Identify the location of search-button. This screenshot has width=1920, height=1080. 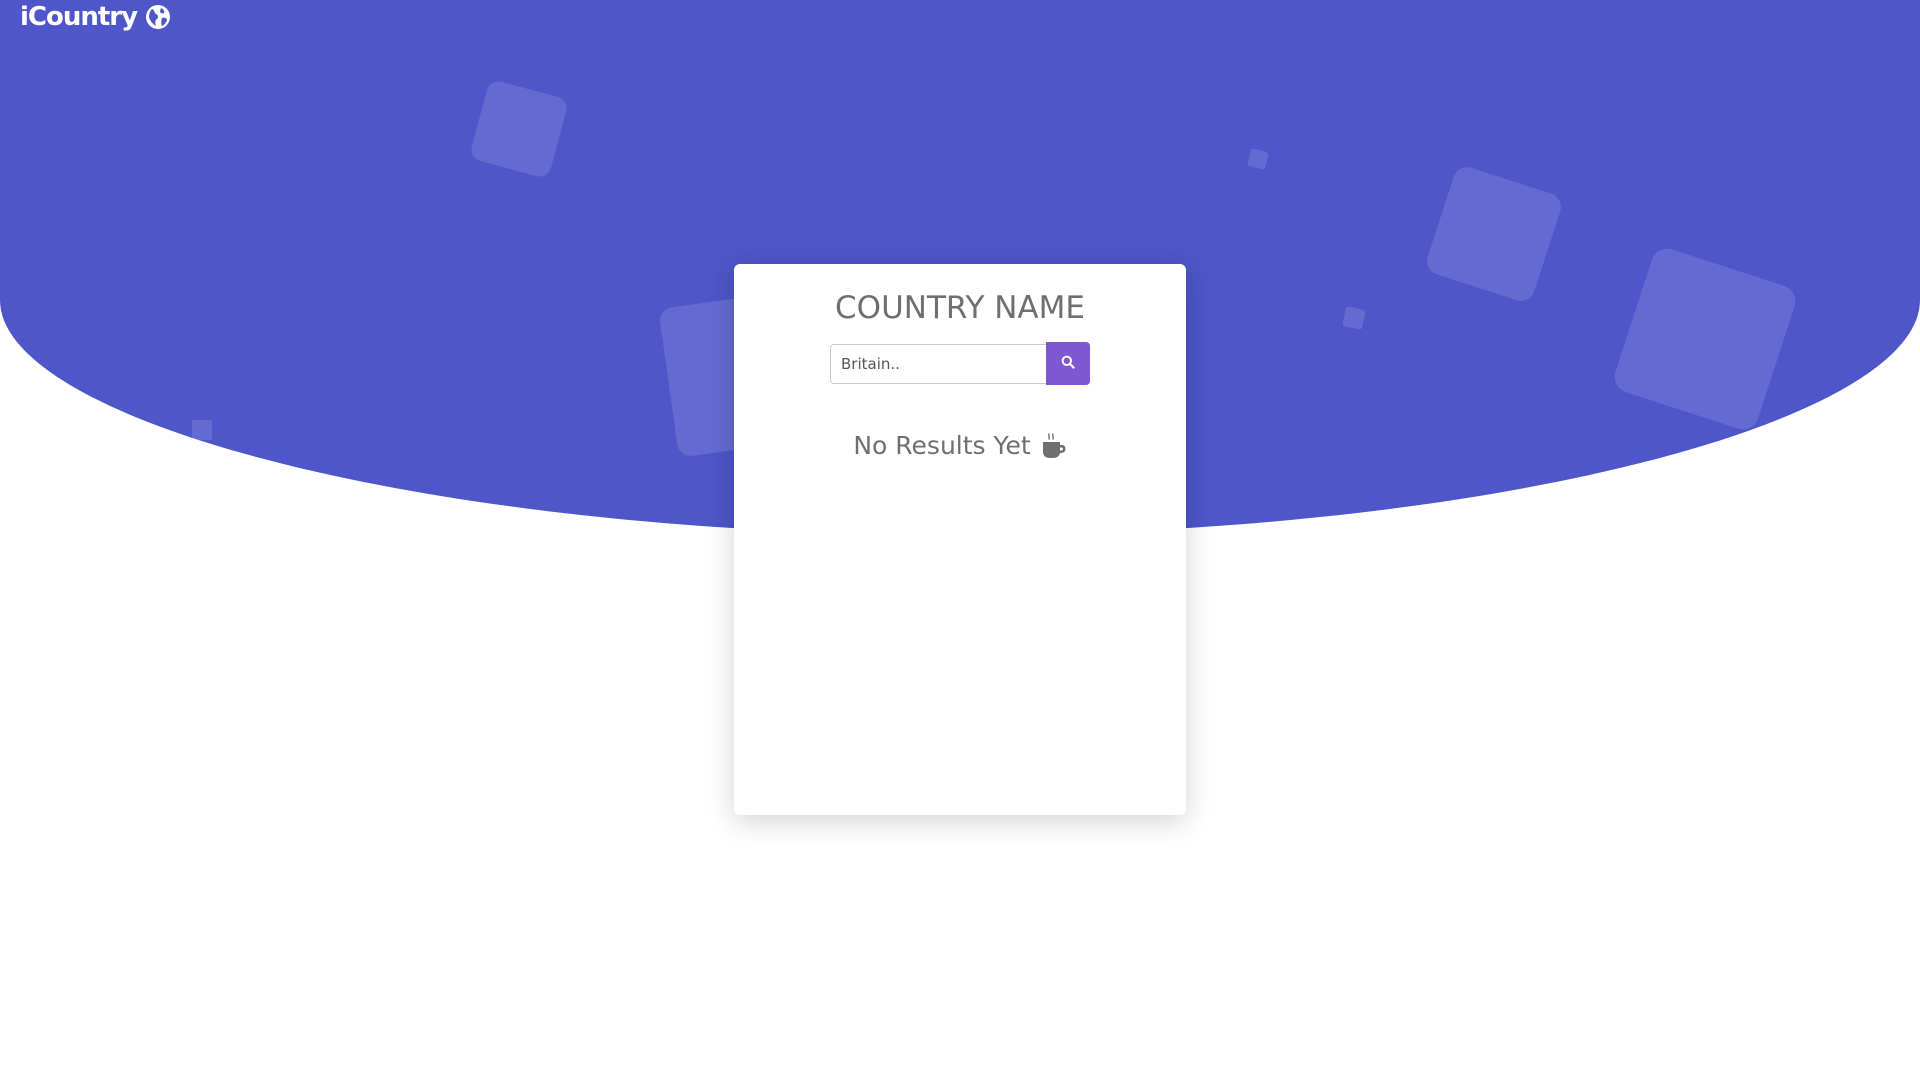
(1068, 363).